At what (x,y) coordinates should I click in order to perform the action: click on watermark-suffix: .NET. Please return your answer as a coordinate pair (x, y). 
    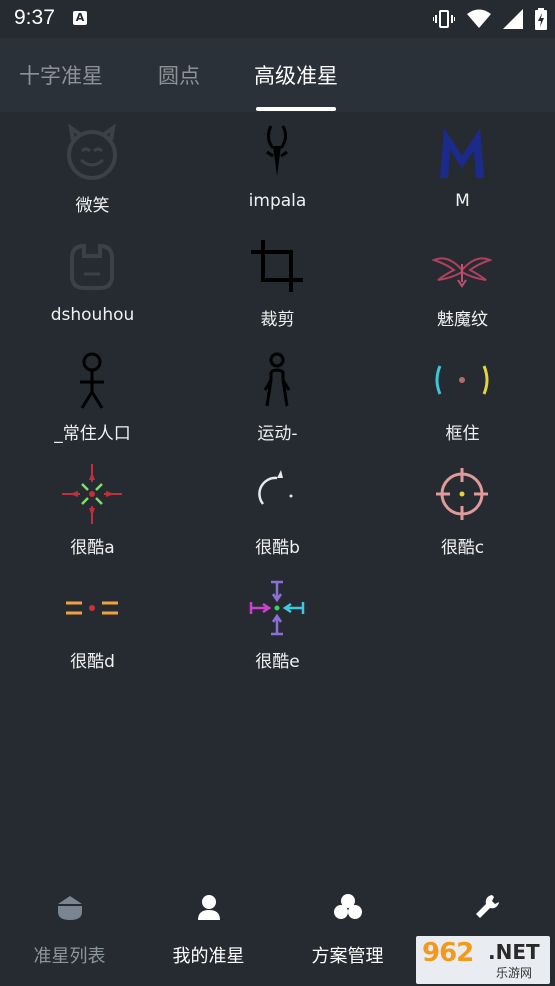
    Looking at the image, I should click on (514, 952).